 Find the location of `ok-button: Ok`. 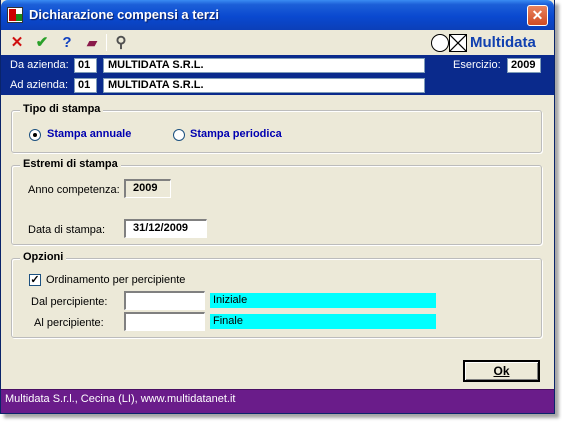

ok-button: Ok is located at coordinates (501, 371).